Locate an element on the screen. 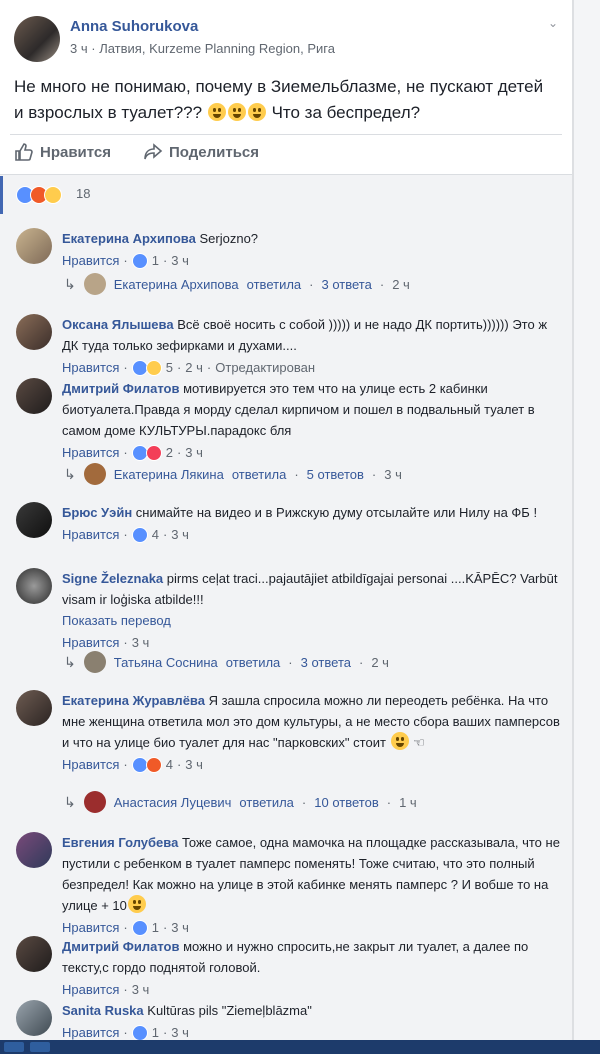  post-location: Латвия, Kurzeme Planning Region, Рига is located at coordinates (217, 48).